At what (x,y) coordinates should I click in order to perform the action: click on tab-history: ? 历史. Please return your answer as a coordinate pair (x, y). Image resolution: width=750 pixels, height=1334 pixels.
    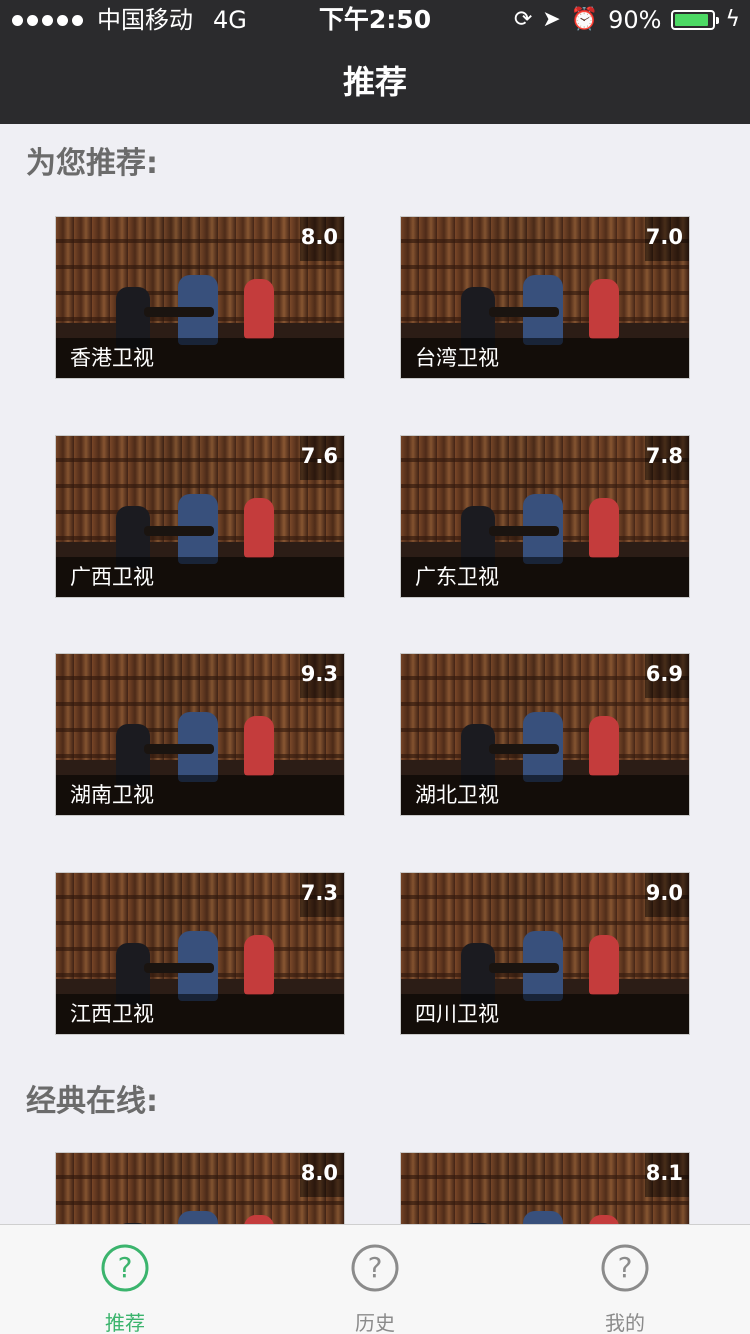
    Looking at the image, I should click on (375, 1279).